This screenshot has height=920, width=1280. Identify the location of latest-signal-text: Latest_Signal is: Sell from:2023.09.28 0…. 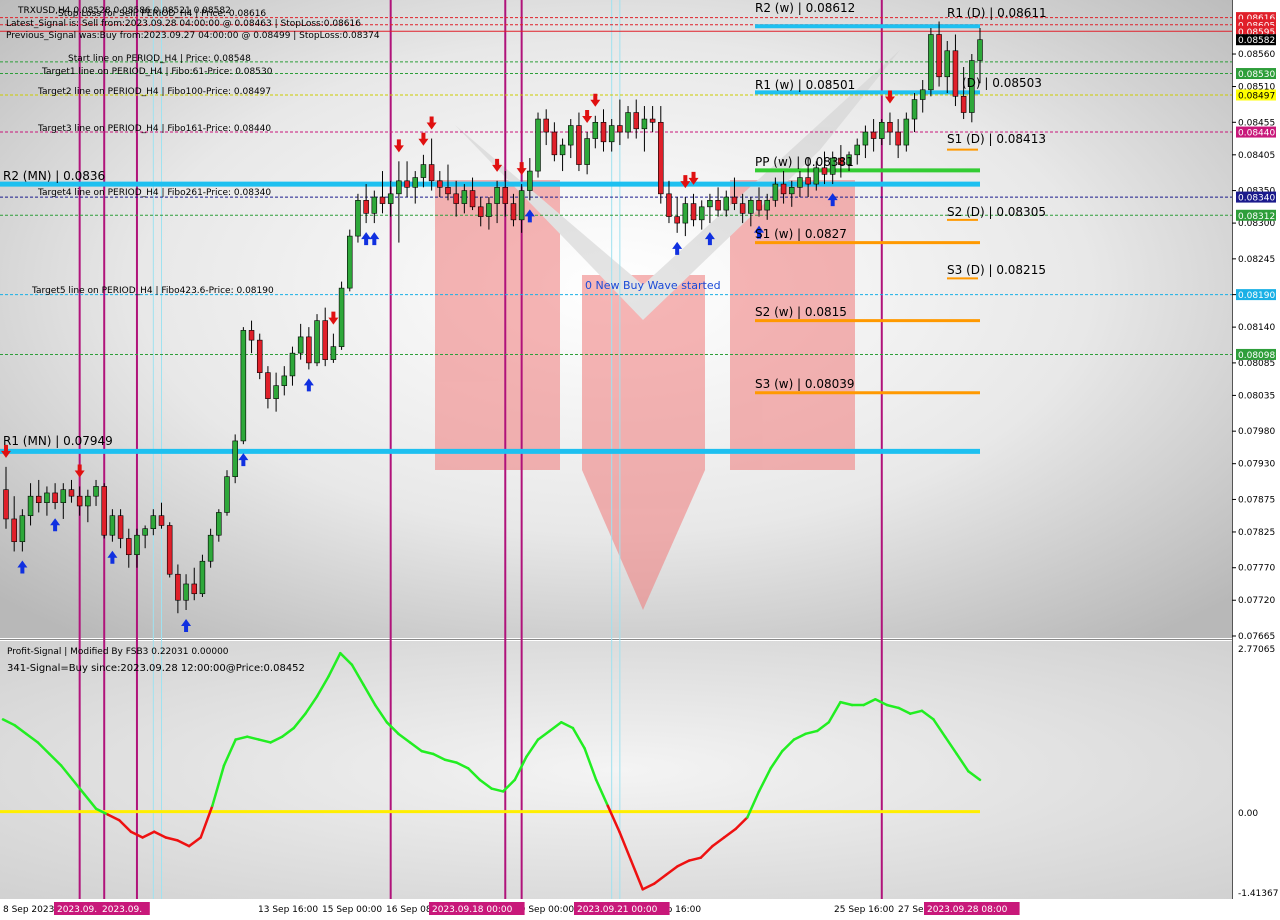
(183, 24).